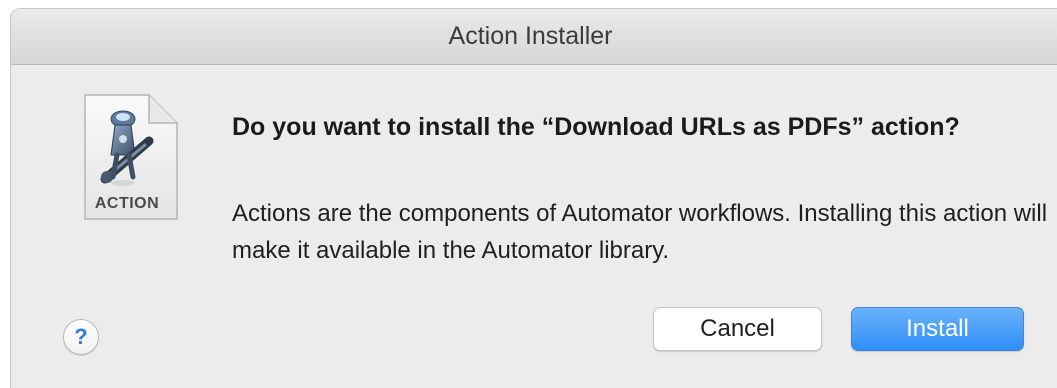  I want to click on automator-action-file-icon: ACTION, so click(131, 158).